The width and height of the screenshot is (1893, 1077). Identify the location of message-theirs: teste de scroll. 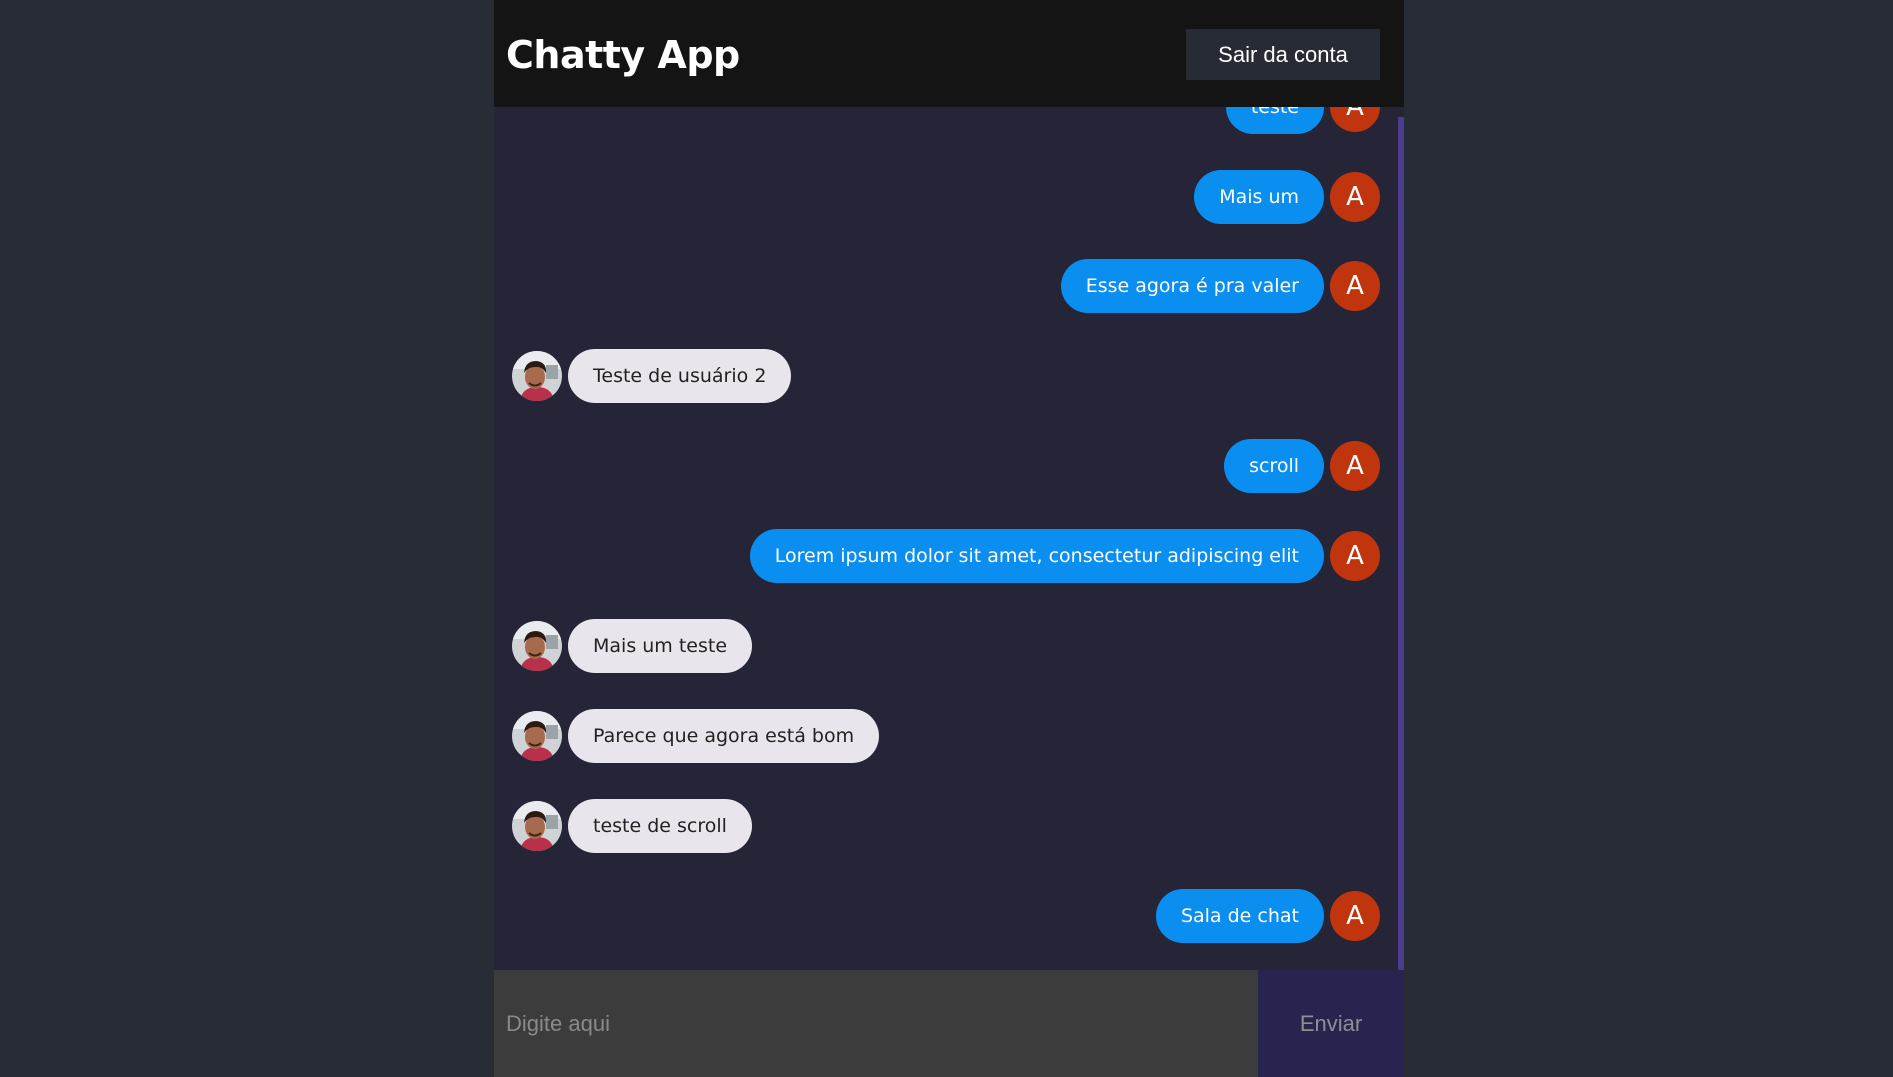
(632, 826).